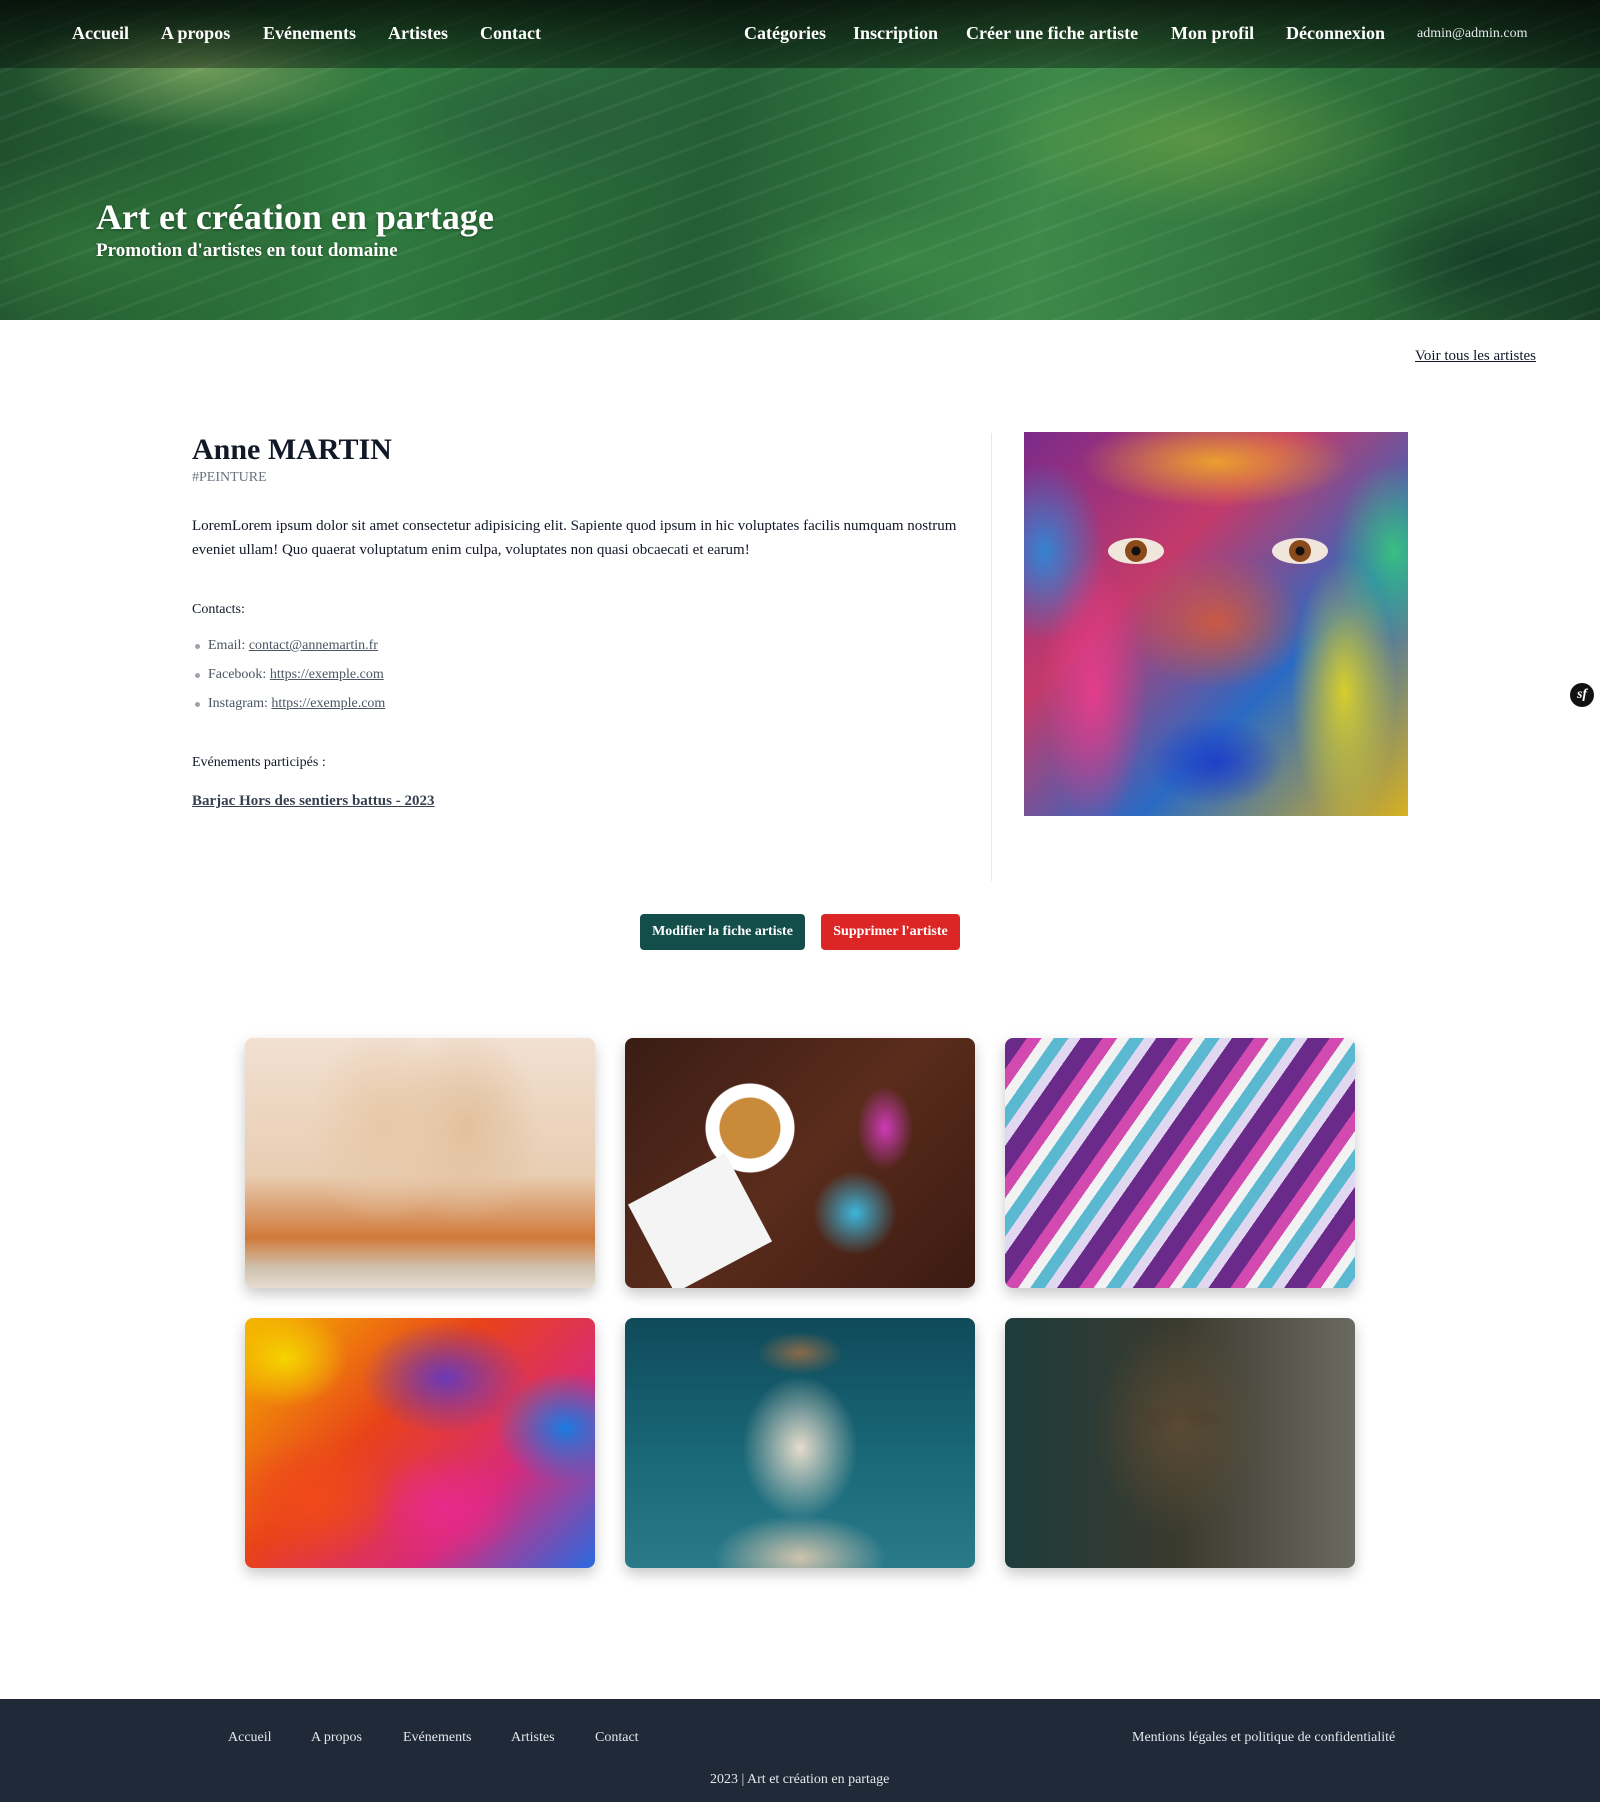 The image size is (1600, 1802). I want to click on contact-instagram-link: https://exemple.com, so click(328, 703).